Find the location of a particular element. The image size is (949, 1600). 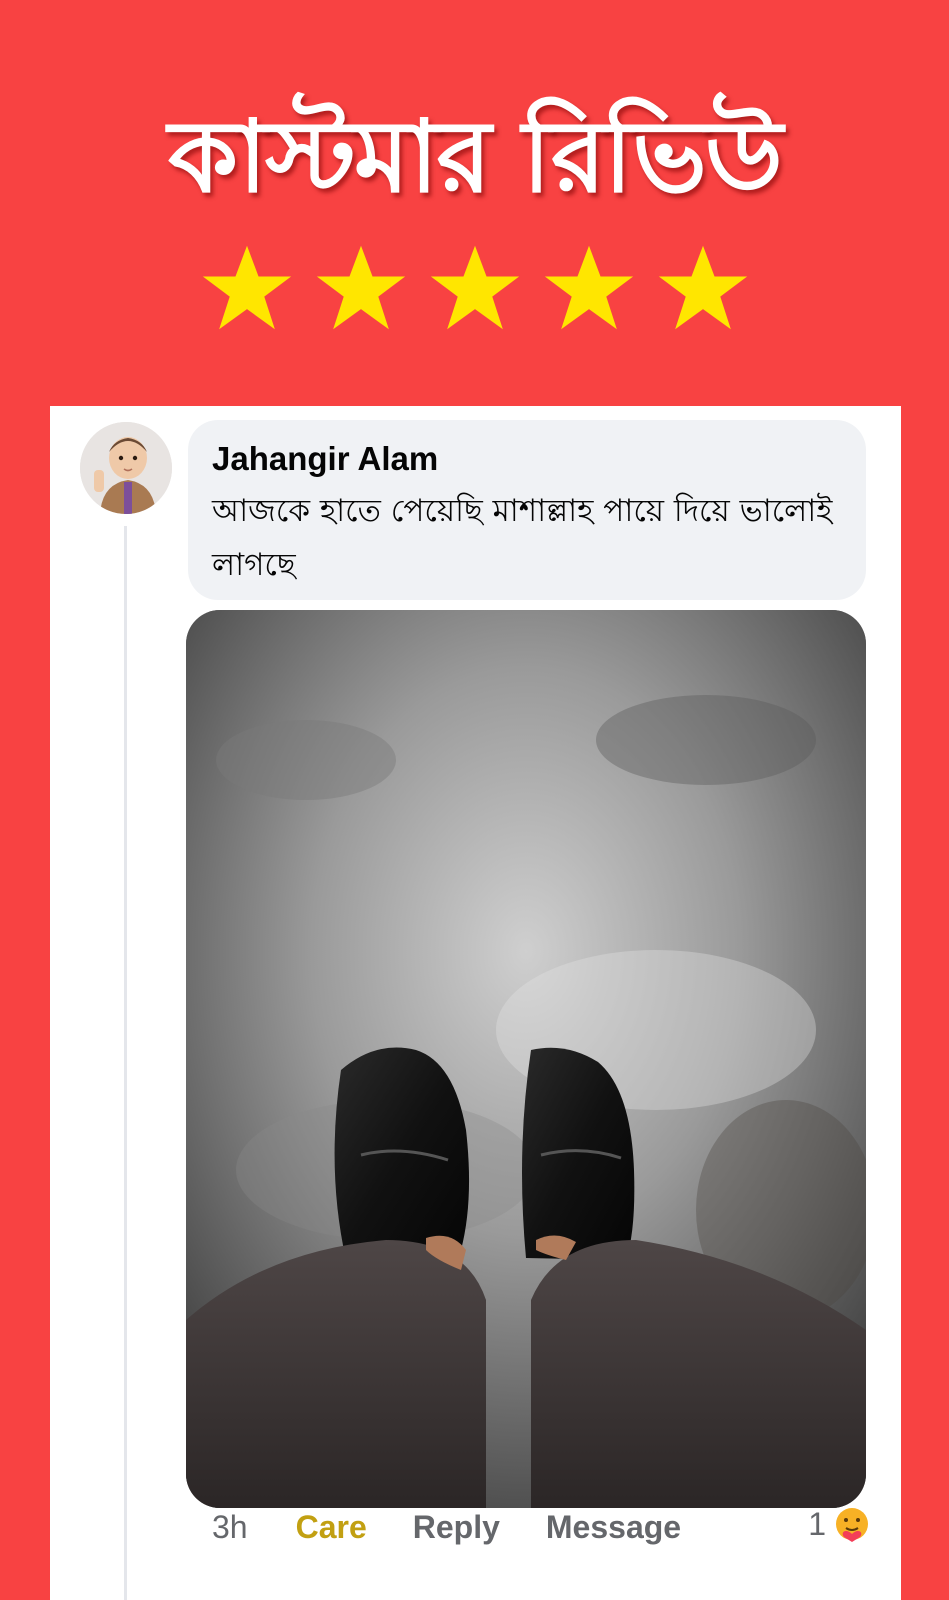

comment-actions: 3h Care Reply Message 1 is located at coordinates (542, 1527).